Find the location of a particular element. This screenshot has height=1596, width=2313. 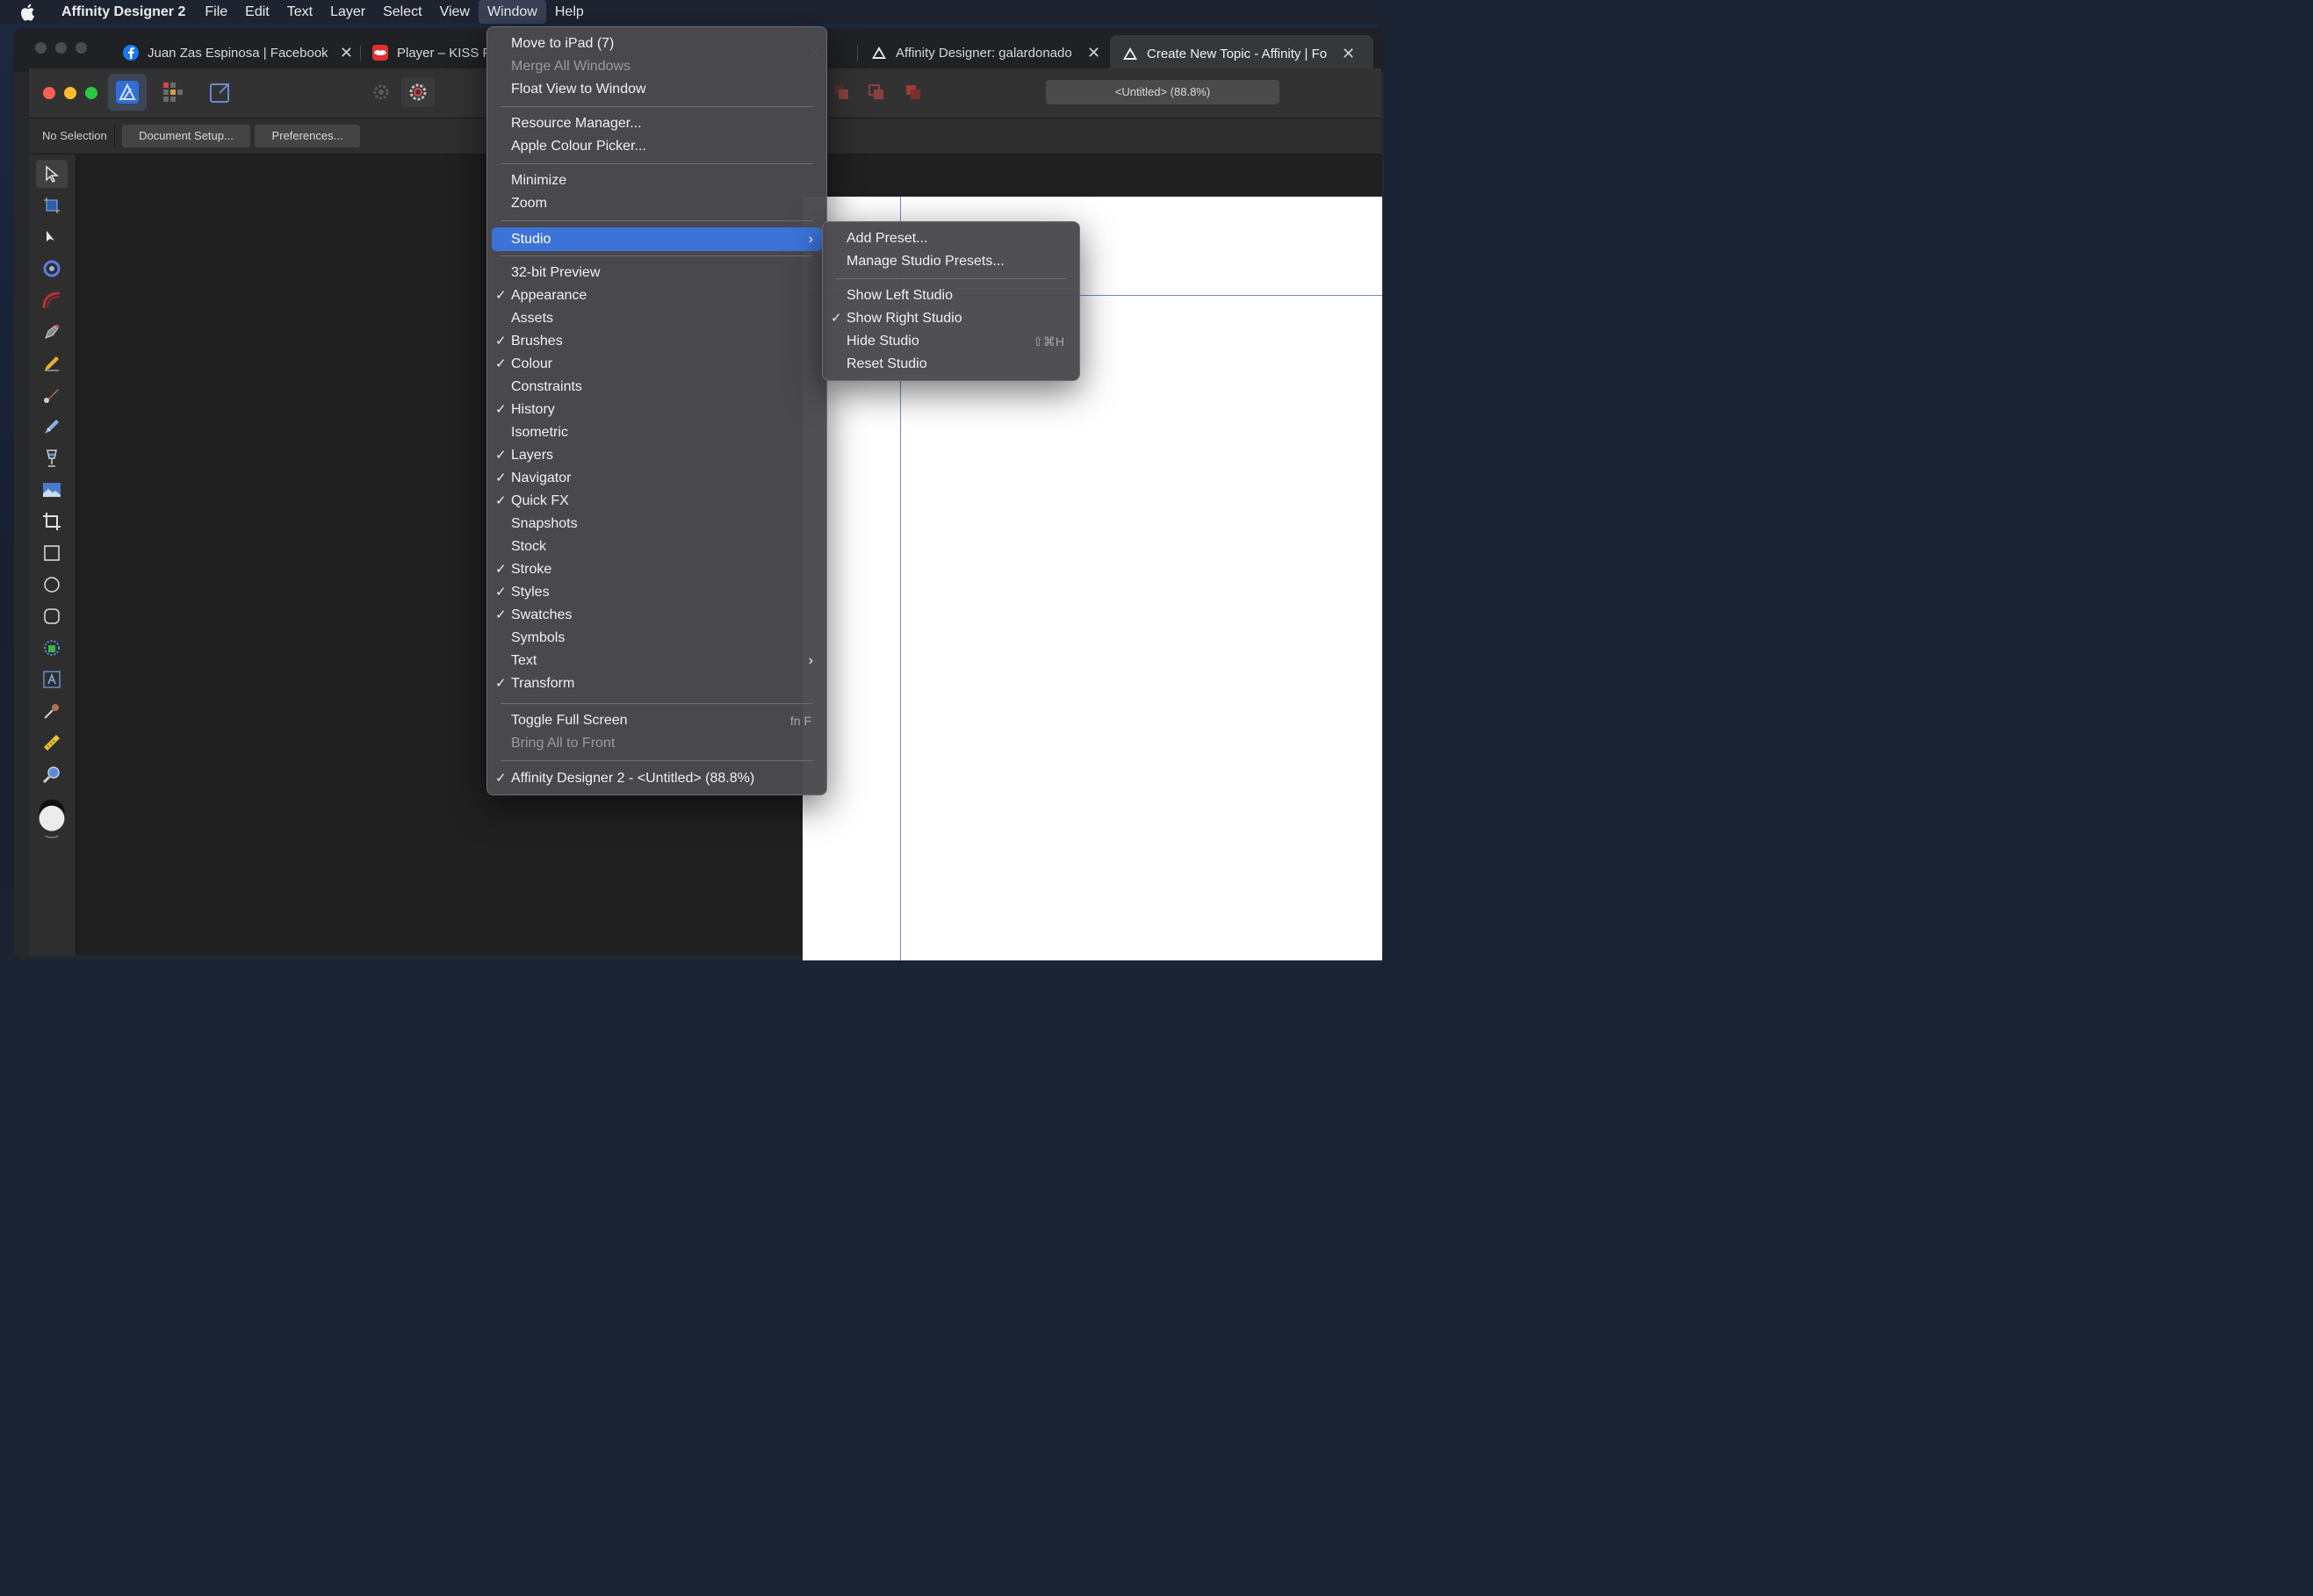

boolean-xor-icon is located at coordinates (913, 92).